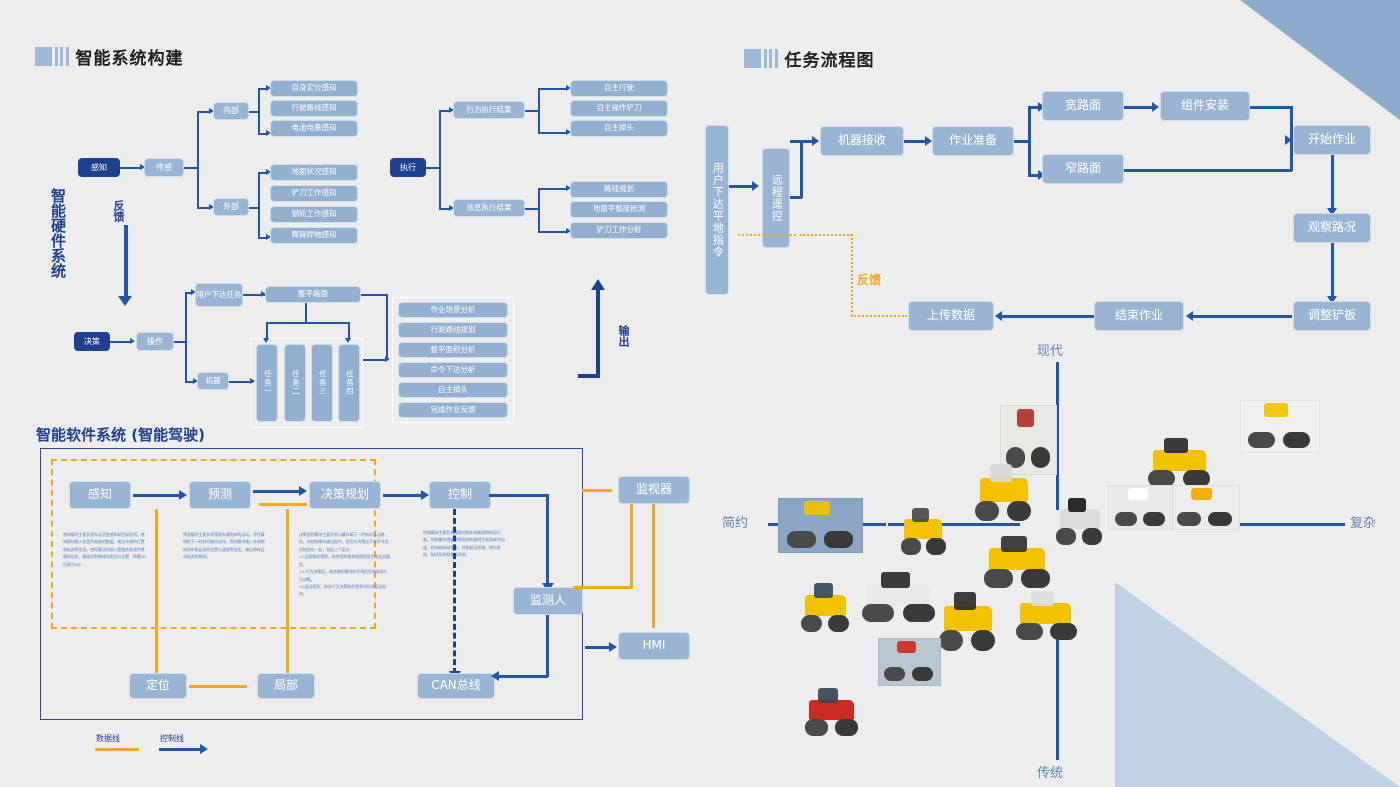 The width and height of the screenshot is (1400, 787). What do you see at coordinates (1017, 563) in the screenshot?
I see `yellow-grader` at bounding box center [1017, 563].